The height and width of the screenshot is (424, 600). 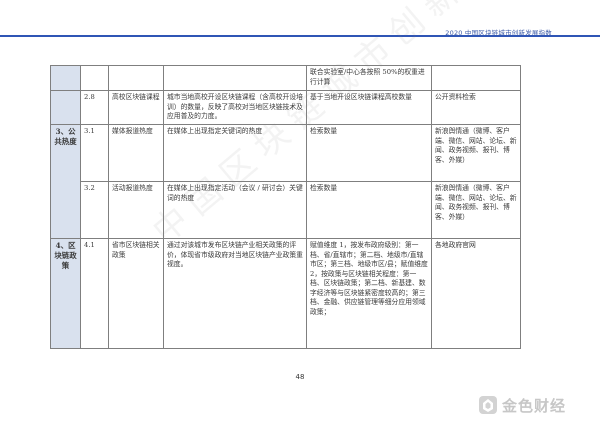 What do you see at coordinates (65, 293) in the screenshot?
I see `category-cell: 4、区块链政策` at bounding box center [65, 293].